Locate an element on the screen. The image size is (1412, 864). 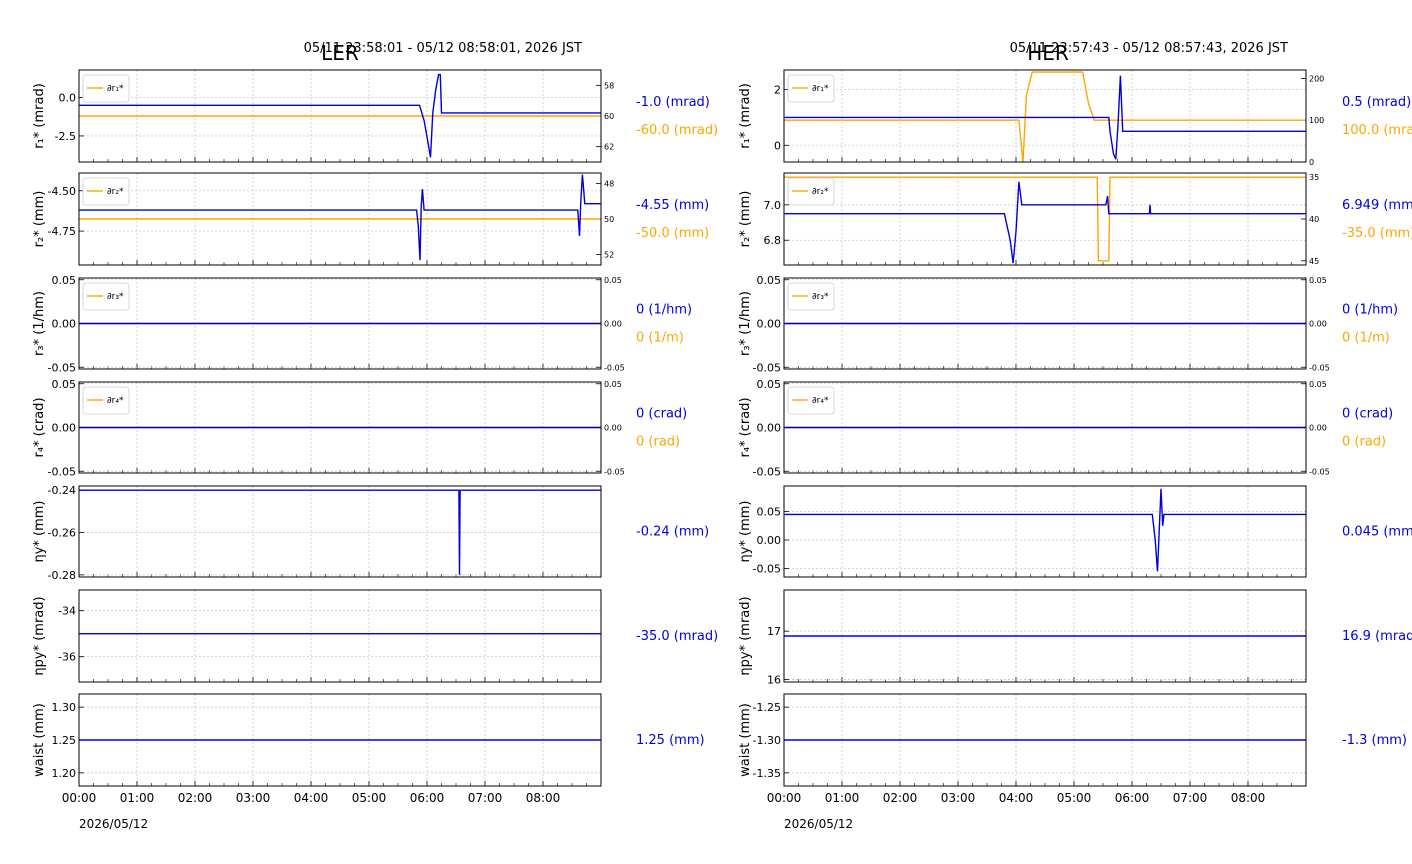
value-secondary: 100.0 (mrad) is located at coordinates (1377, 130).